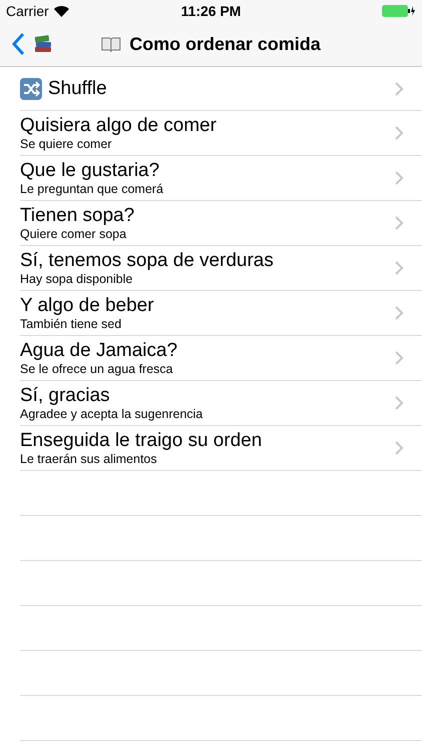 This screenshot has width=422, height=750. What do you see at coordinates (66, 144) in the screenshot?
I see `phrase-subtitle: Se quiere comer` at bounding box center [66, 144].